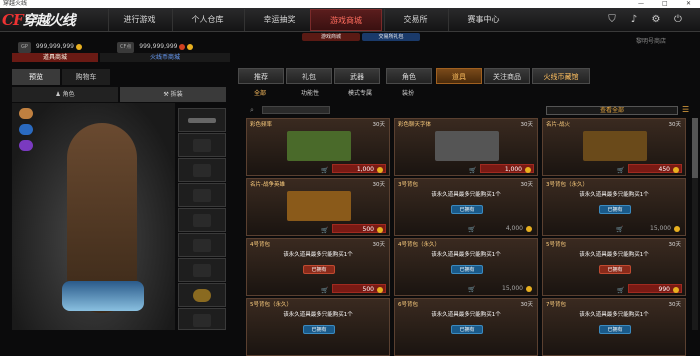 Image resolution: width=700 pixels, height=356 pixels. Describe the element at coordinates (78, 46) in the screenshot. I see `gp-coin-icon` at that location.